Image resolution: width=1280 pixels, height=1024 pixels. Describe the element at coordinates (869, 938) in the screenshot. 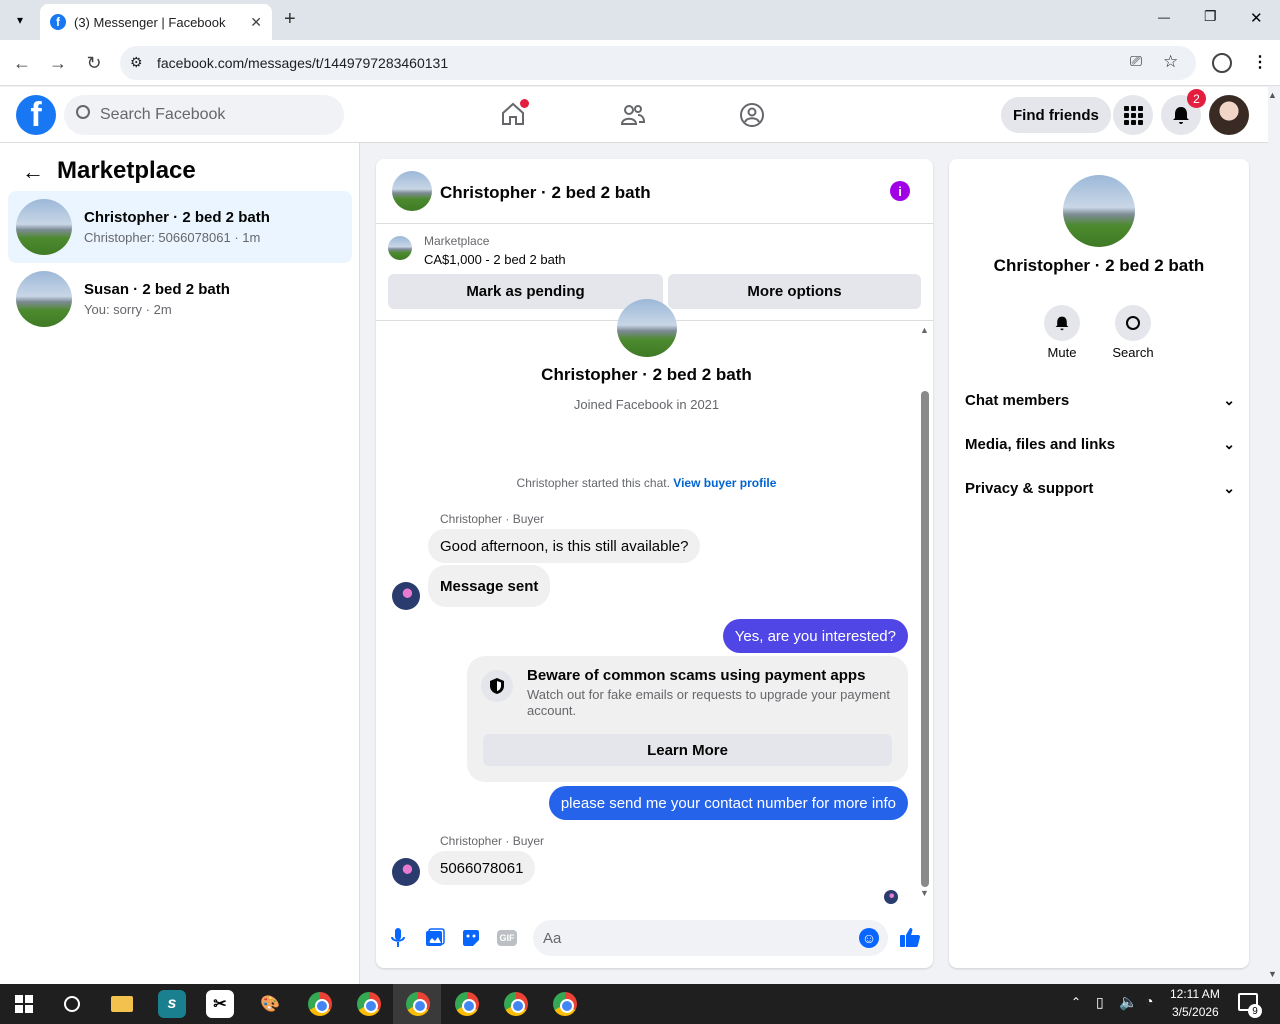

I see `emoji-icon: ☺` at that location.